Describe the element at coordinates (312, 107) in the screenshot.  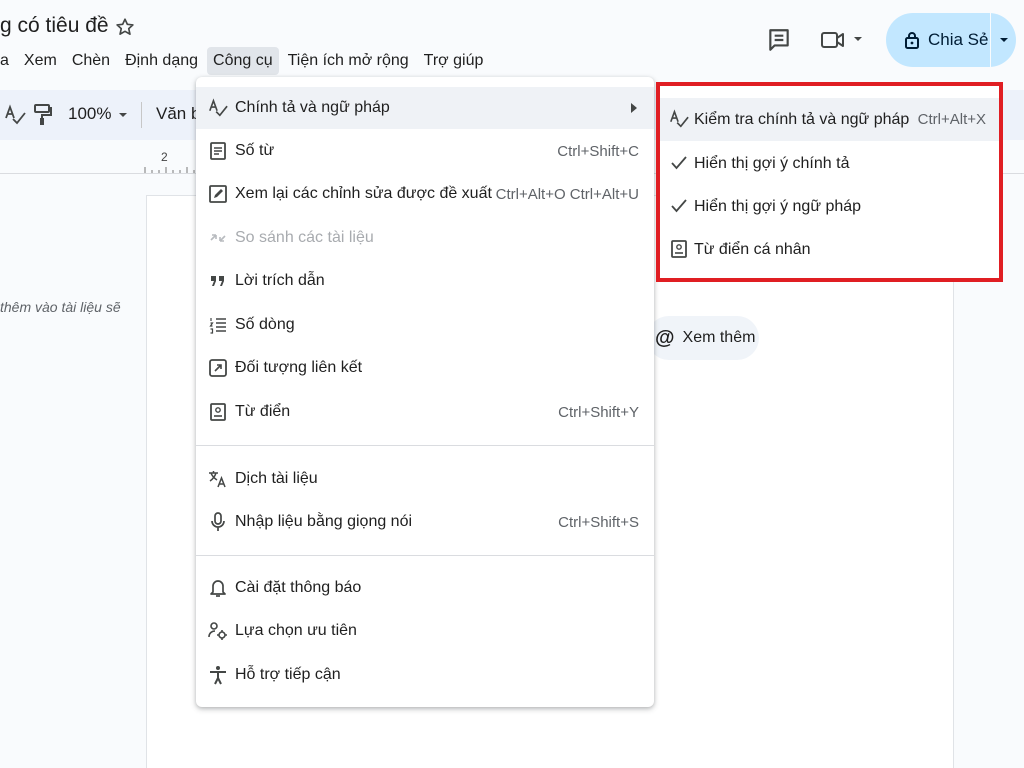
I see `menu-item-label: Chính tả và ngữ pháp` at that location.